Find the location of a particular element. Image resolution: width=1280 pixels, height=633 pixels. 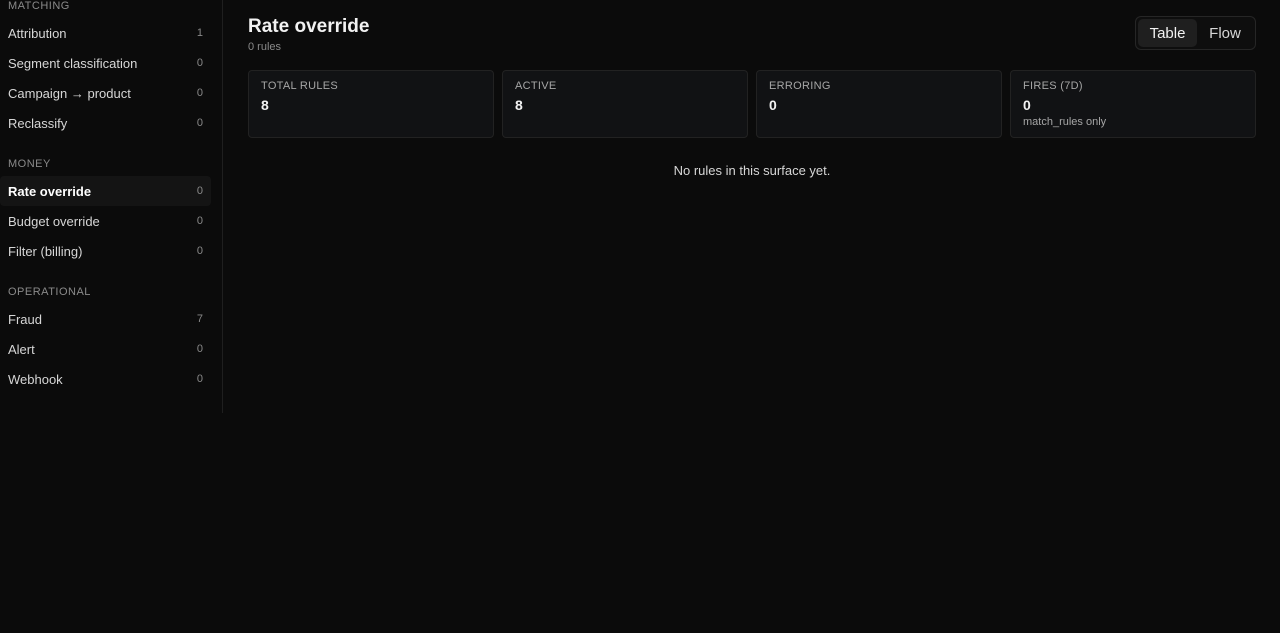

stat-label: TOTAL RULES is located at coordinates (300, 86).